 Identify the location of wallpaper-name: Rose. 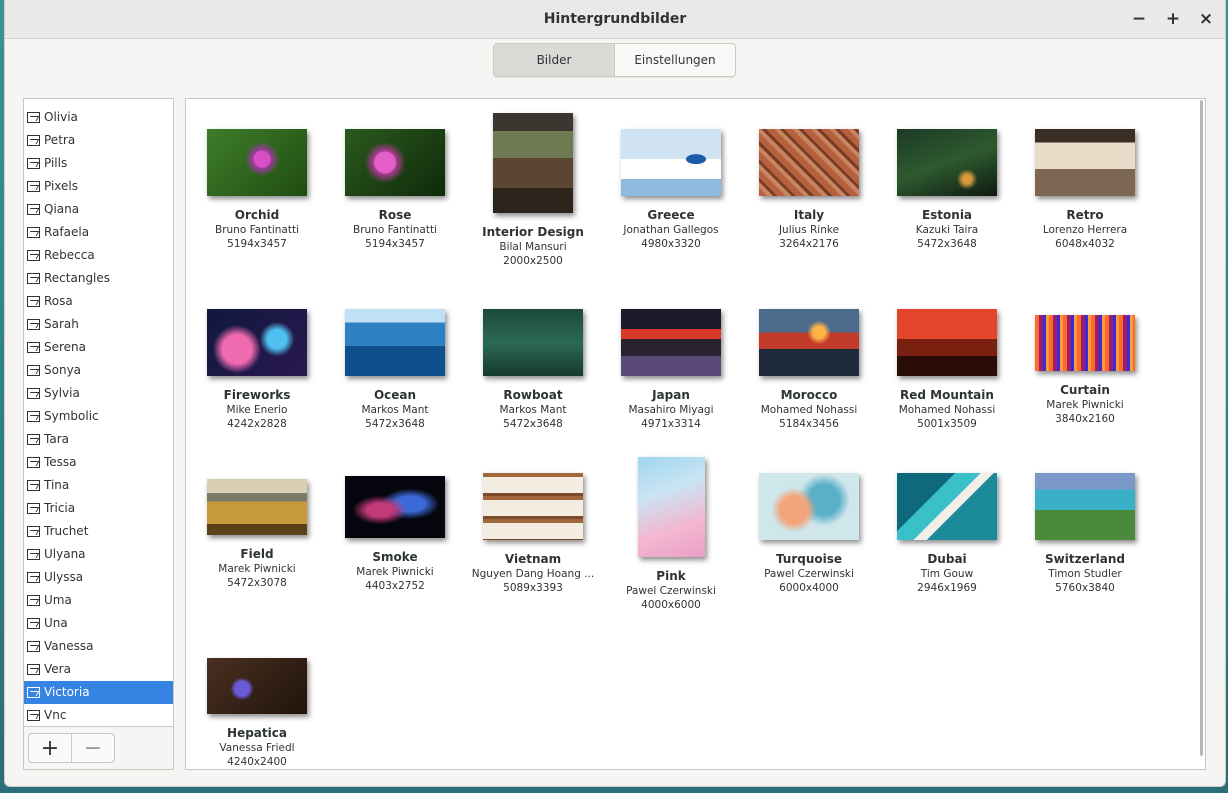
(395, 215).